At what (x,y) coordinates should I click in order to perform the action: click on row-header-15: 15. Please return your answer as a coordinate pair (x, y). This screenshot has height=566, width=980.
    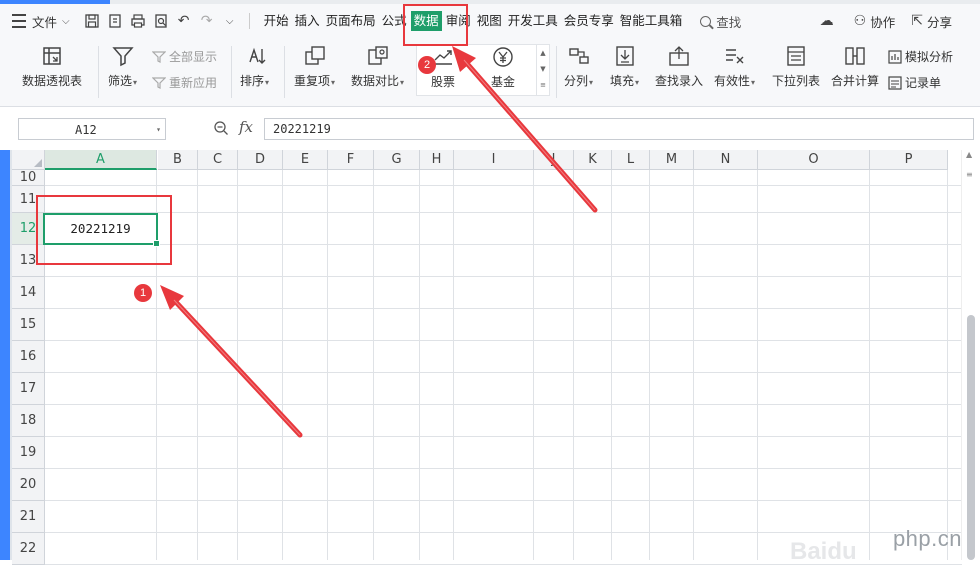
    Looking at the image, I should click on (28, 325).